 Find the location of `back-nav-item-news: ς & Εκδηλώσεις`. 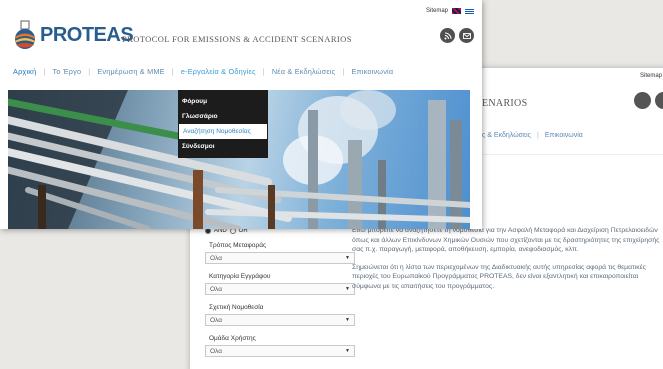

back-nav-item-news: ς & Εκδηλώσεις is located at coordinates (506, 135).